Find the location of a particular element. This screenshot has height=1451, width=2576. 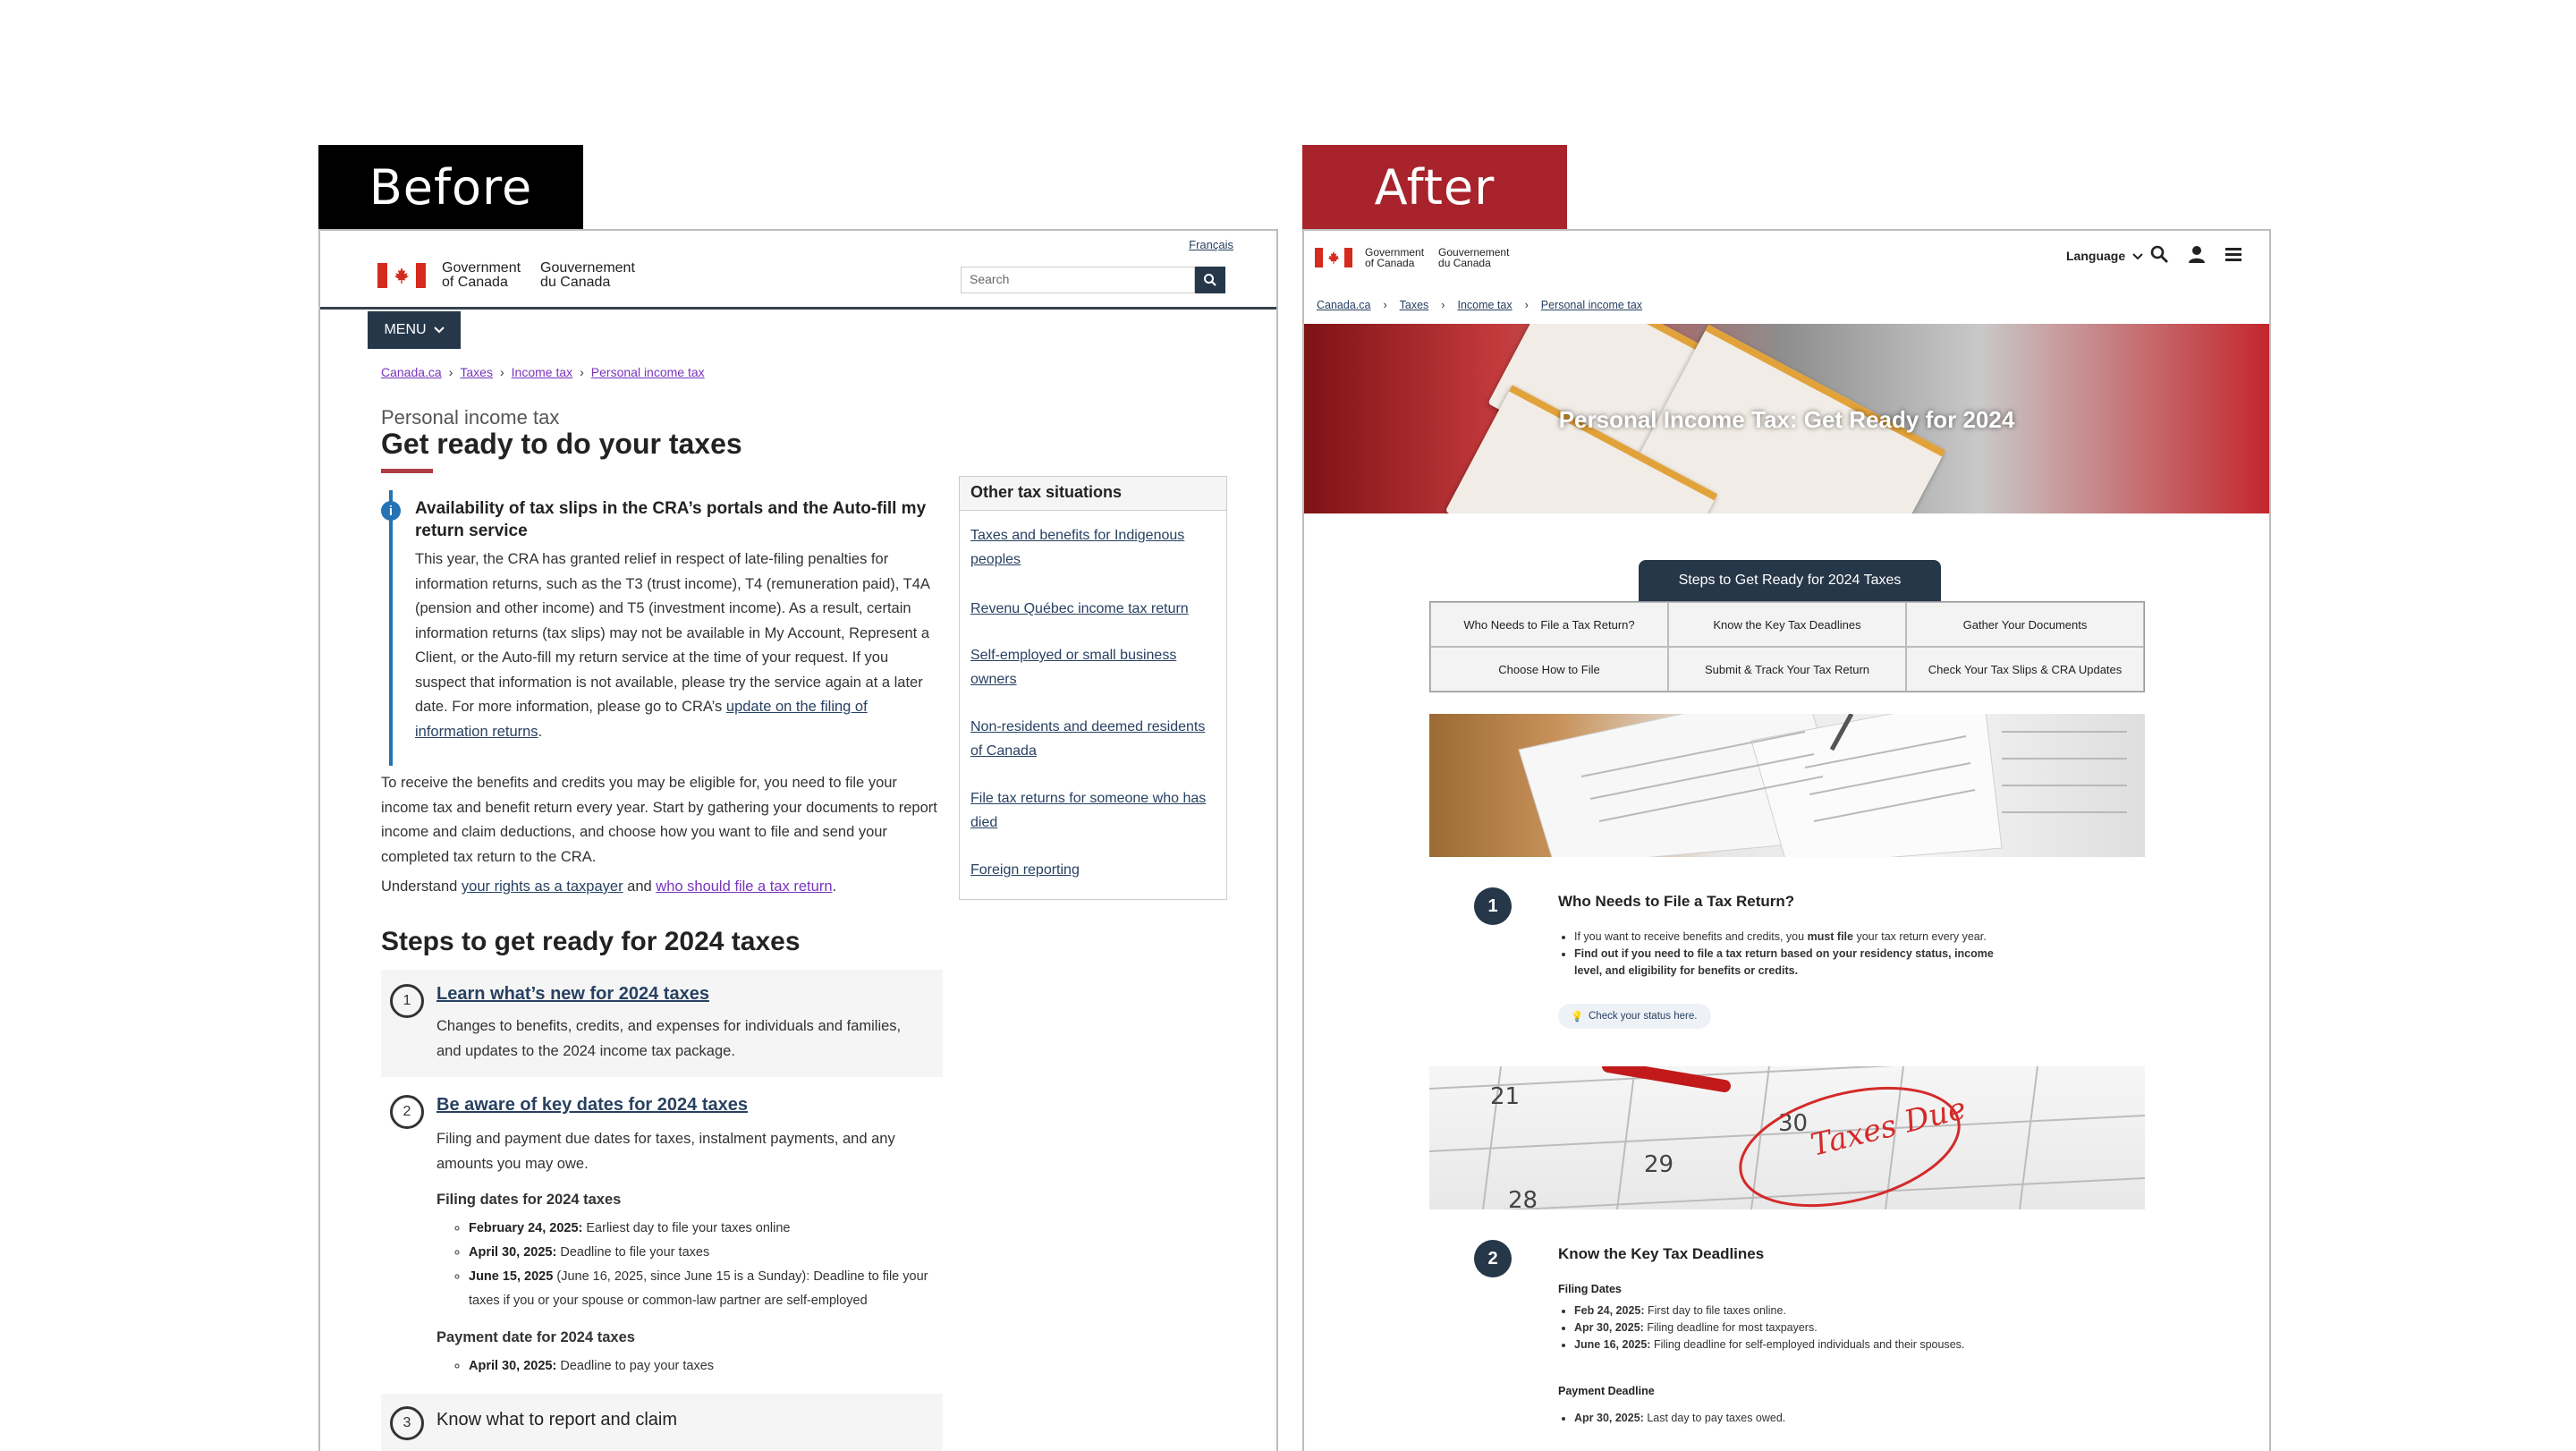

canada-flag-icon is located at coordinates (1333, 257).